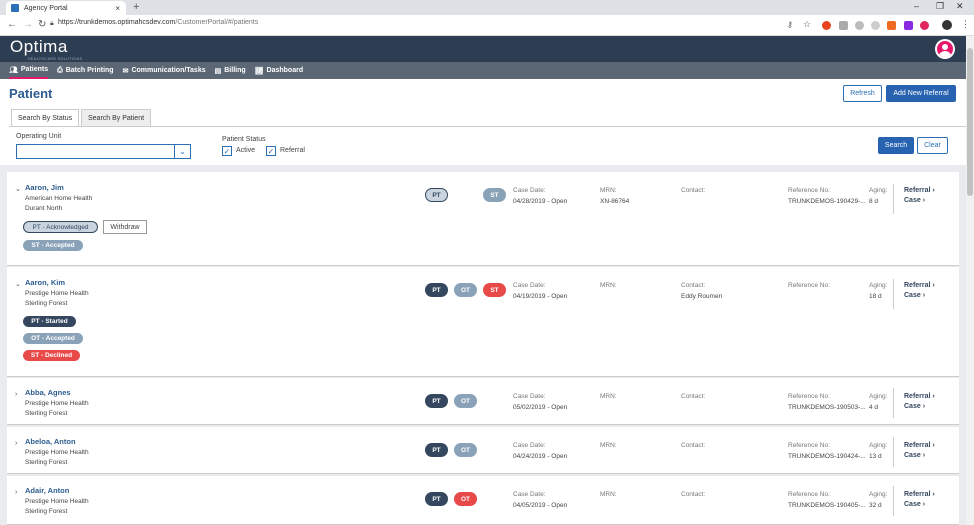 The width and height of the screenshot is (974, 525). Describe the element at coordinates (60, 227) in the screenshot. I see `status-pill: PT - Acknowledged` at that location.